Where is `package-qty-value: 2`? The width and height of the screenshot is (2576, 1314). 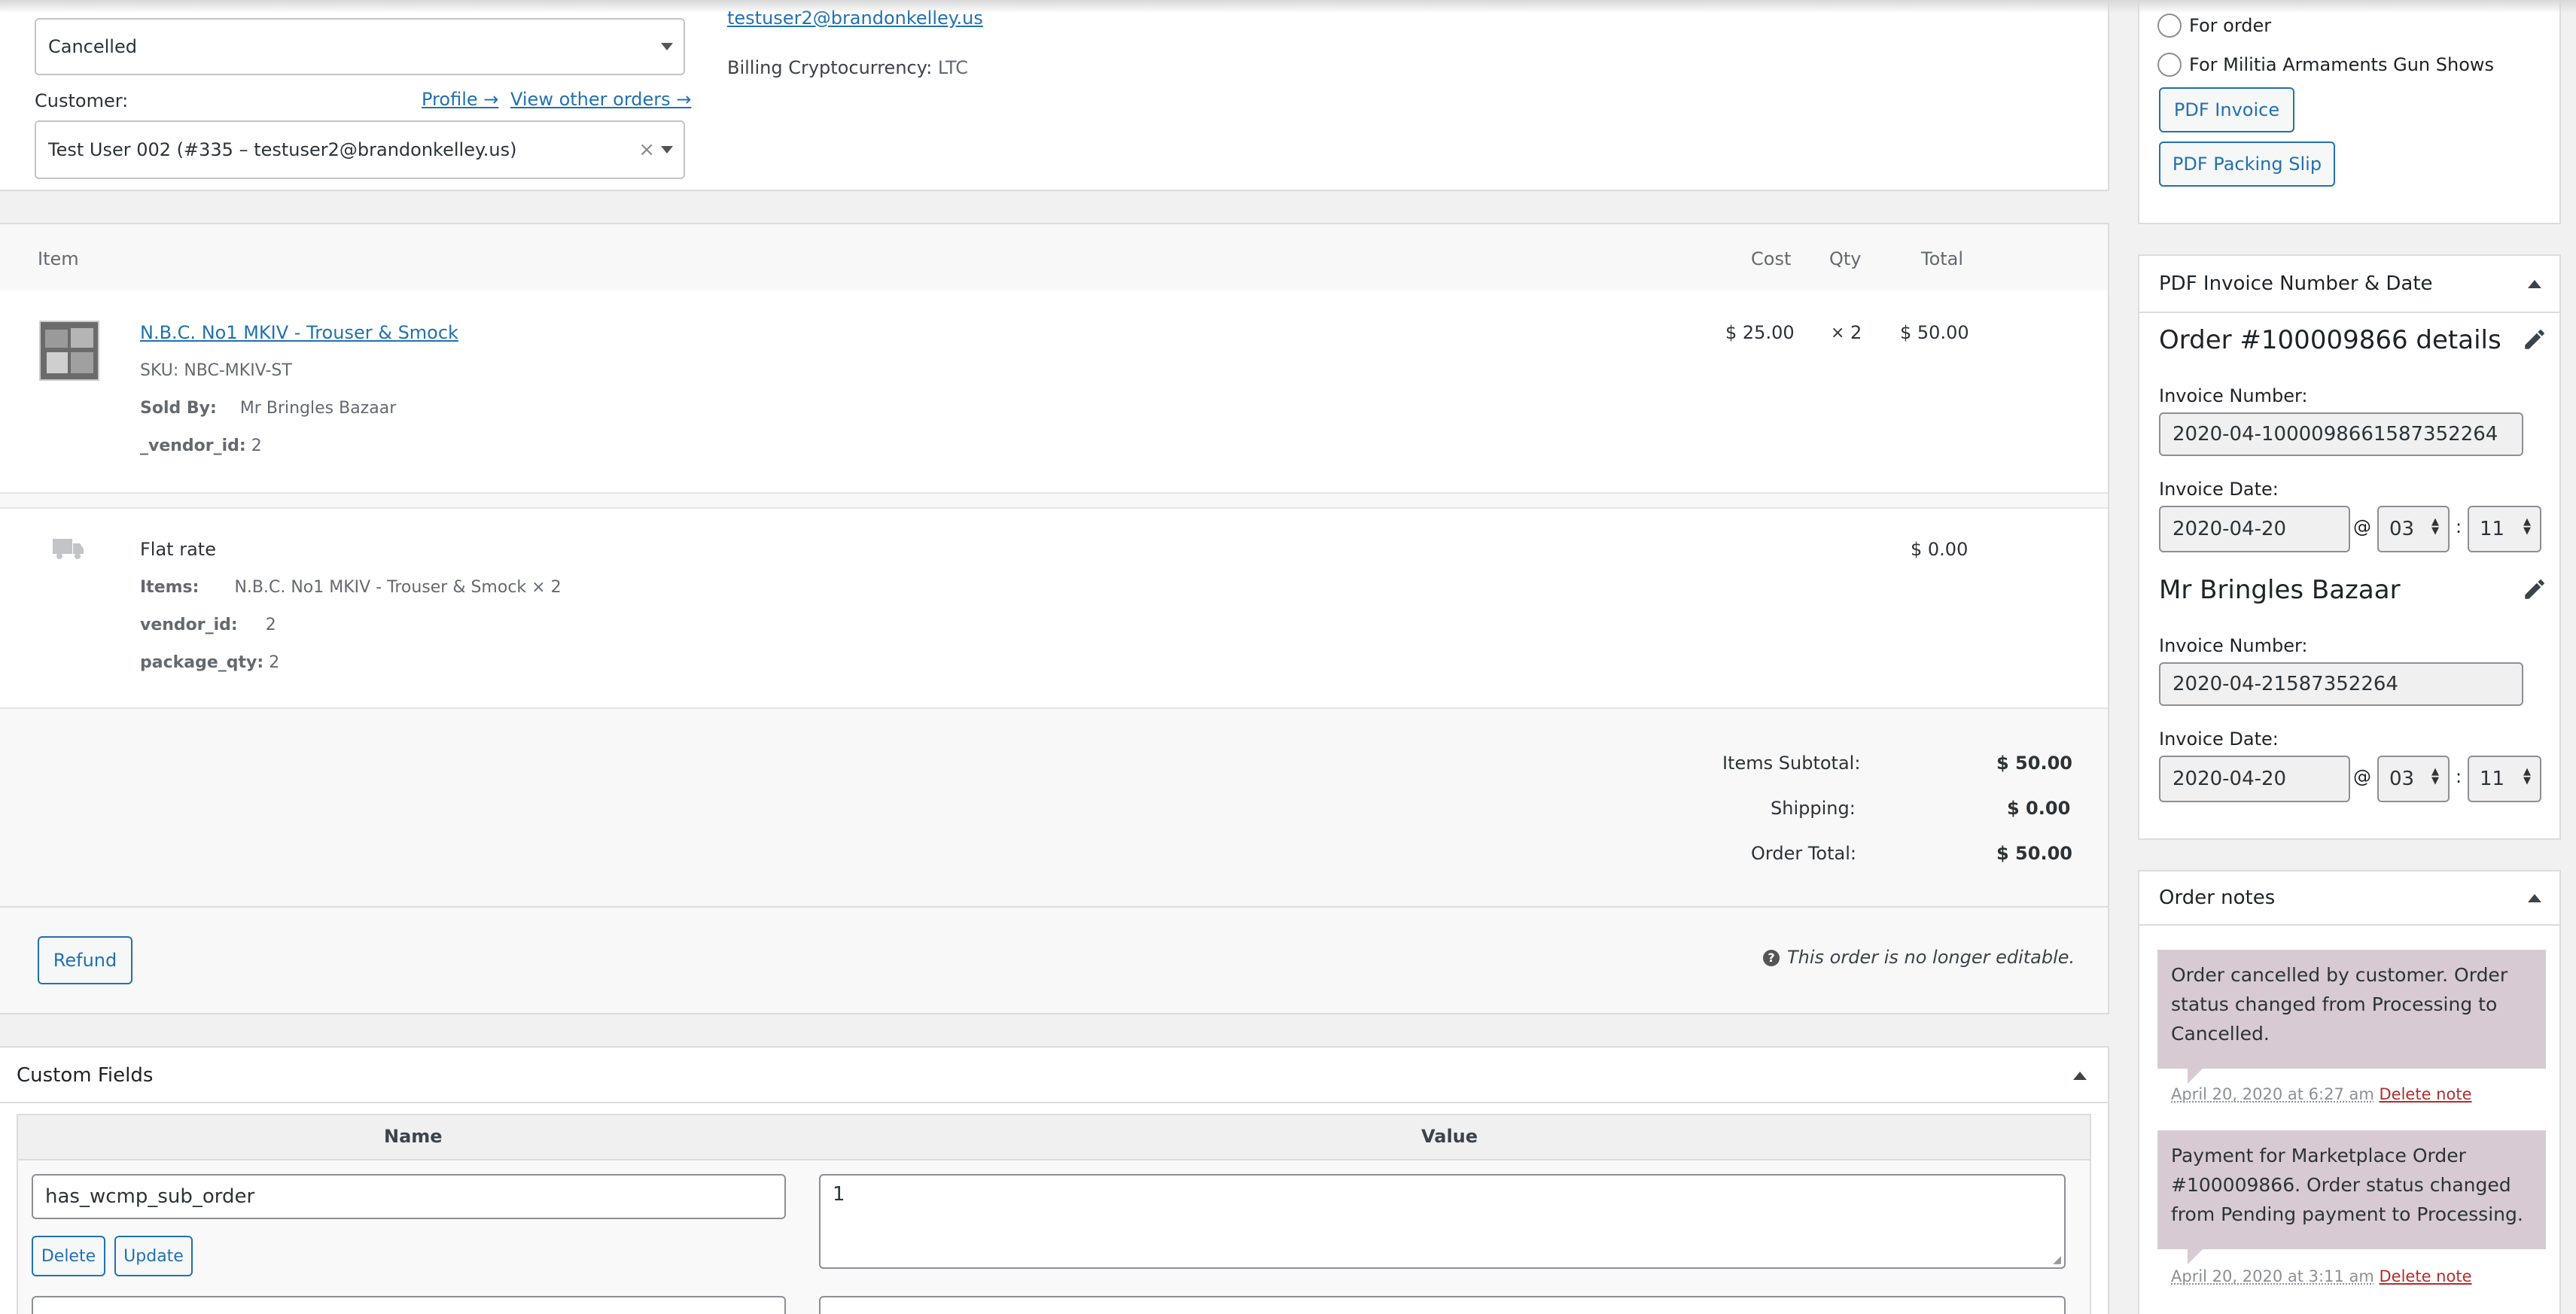
package-qty-value: 2 is located at coordinates (274, 662).